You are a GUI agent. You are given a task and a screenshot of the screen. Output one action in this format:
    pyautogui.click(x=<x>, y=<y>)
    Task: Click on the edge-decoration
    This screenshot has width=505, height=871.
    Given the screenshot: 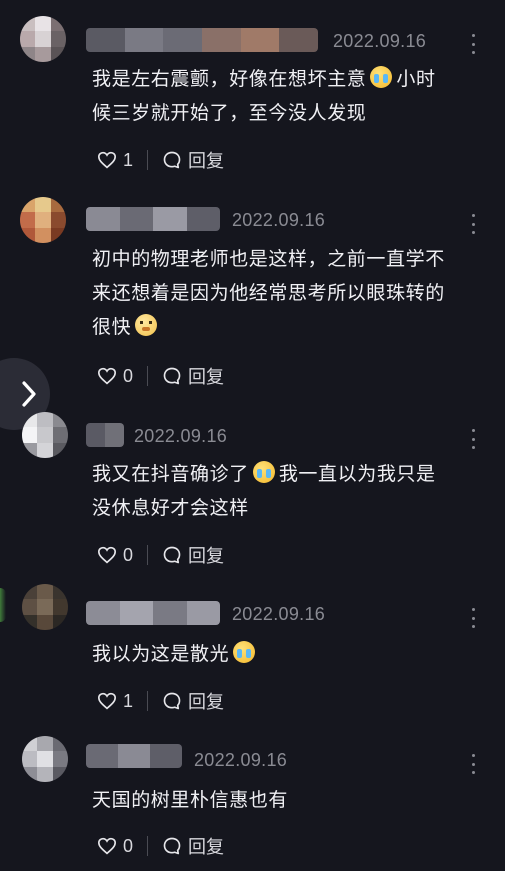 What is the action you would take?
    pyautogui.click(x=3, y=605)
    